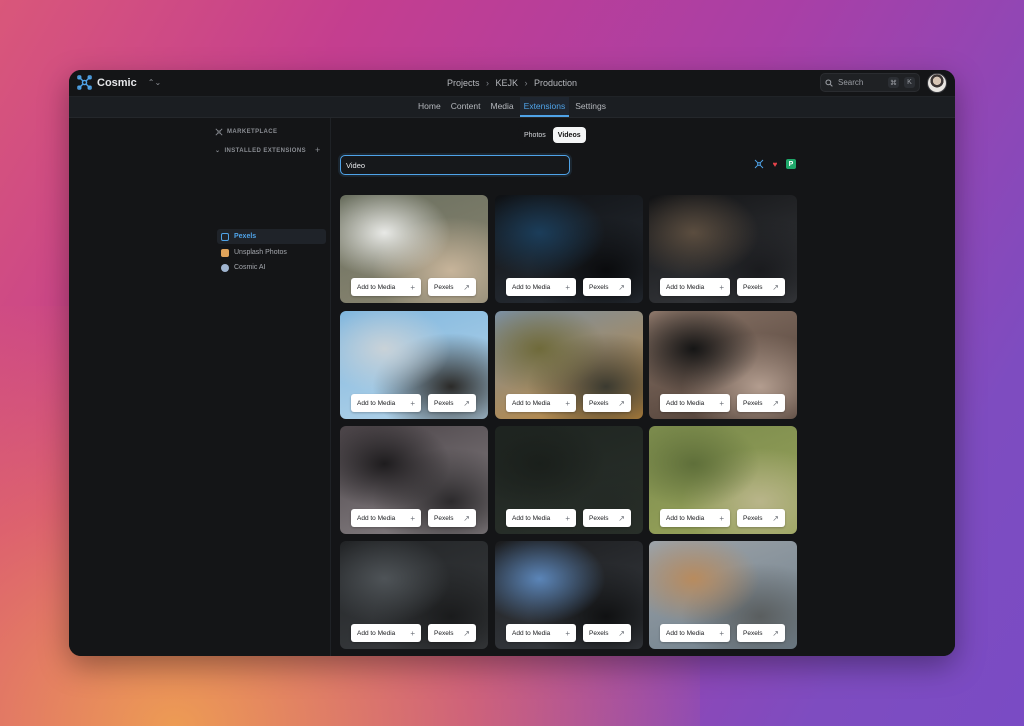  Describe the element at coordinates (317, 150) in the screenshot. I see `add-extension-icon: +` at that location.